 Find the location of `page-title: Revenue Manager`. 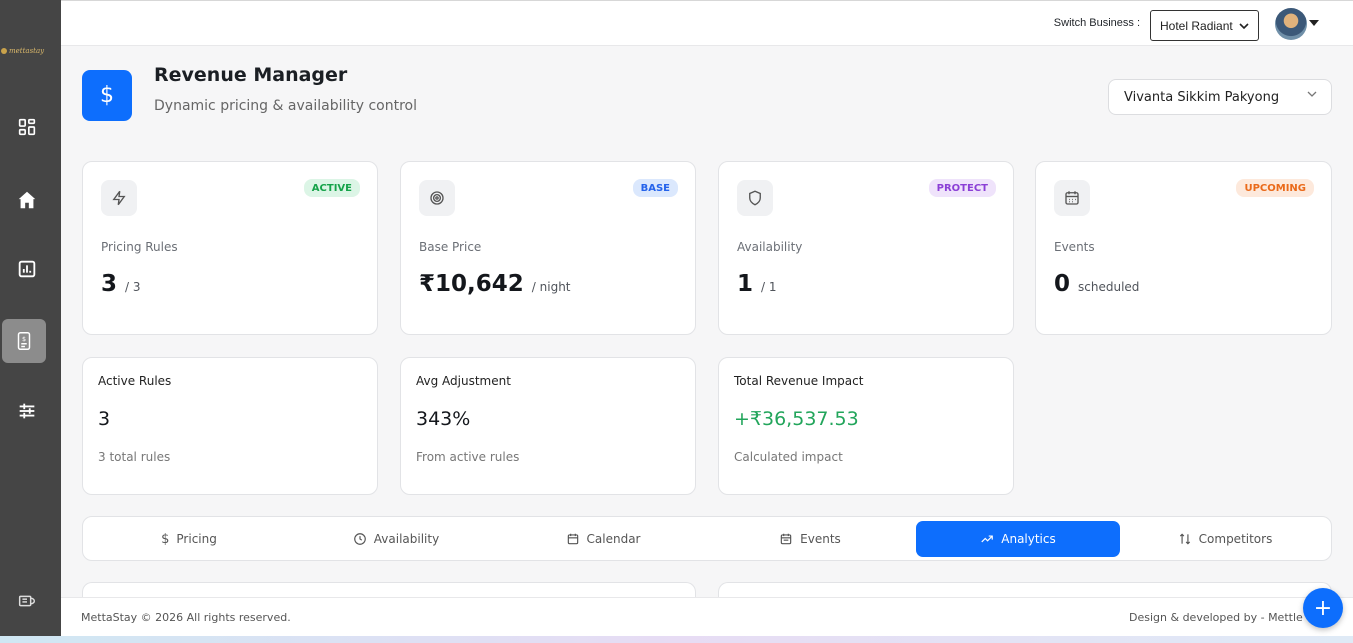

page-title: Revenue Manager is located at coordinates (251, 75).